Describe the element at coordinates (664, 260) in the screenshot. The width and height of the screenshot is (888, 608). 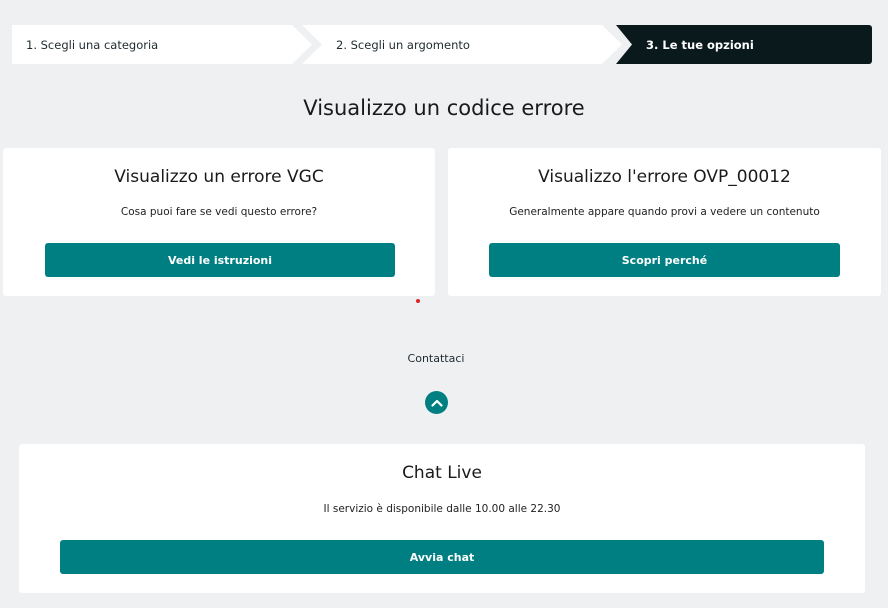
I see `find-out-why-button: Scopri perché` at that location.